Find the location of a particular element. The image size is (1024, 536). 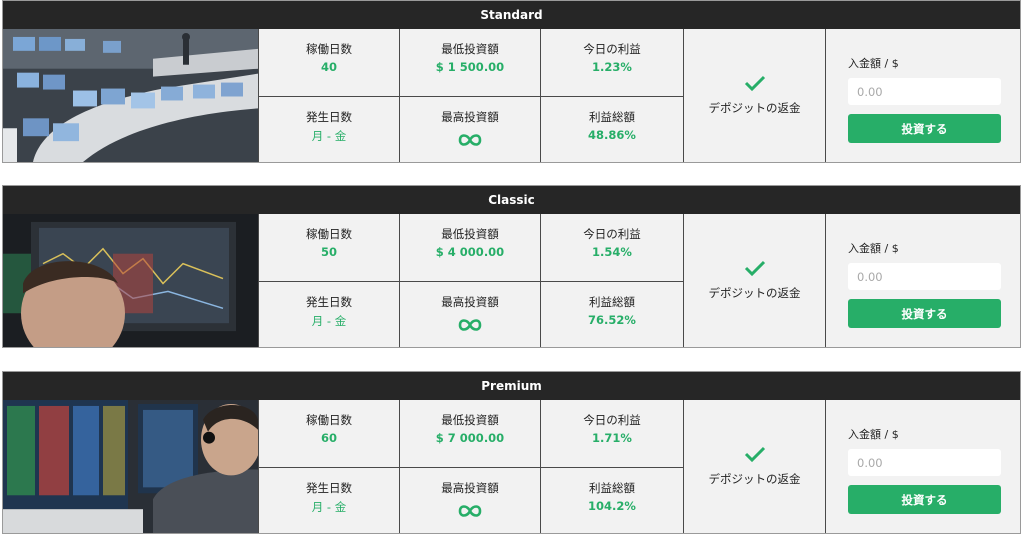

trading-floor-photo is located at coordinates (130, 95).